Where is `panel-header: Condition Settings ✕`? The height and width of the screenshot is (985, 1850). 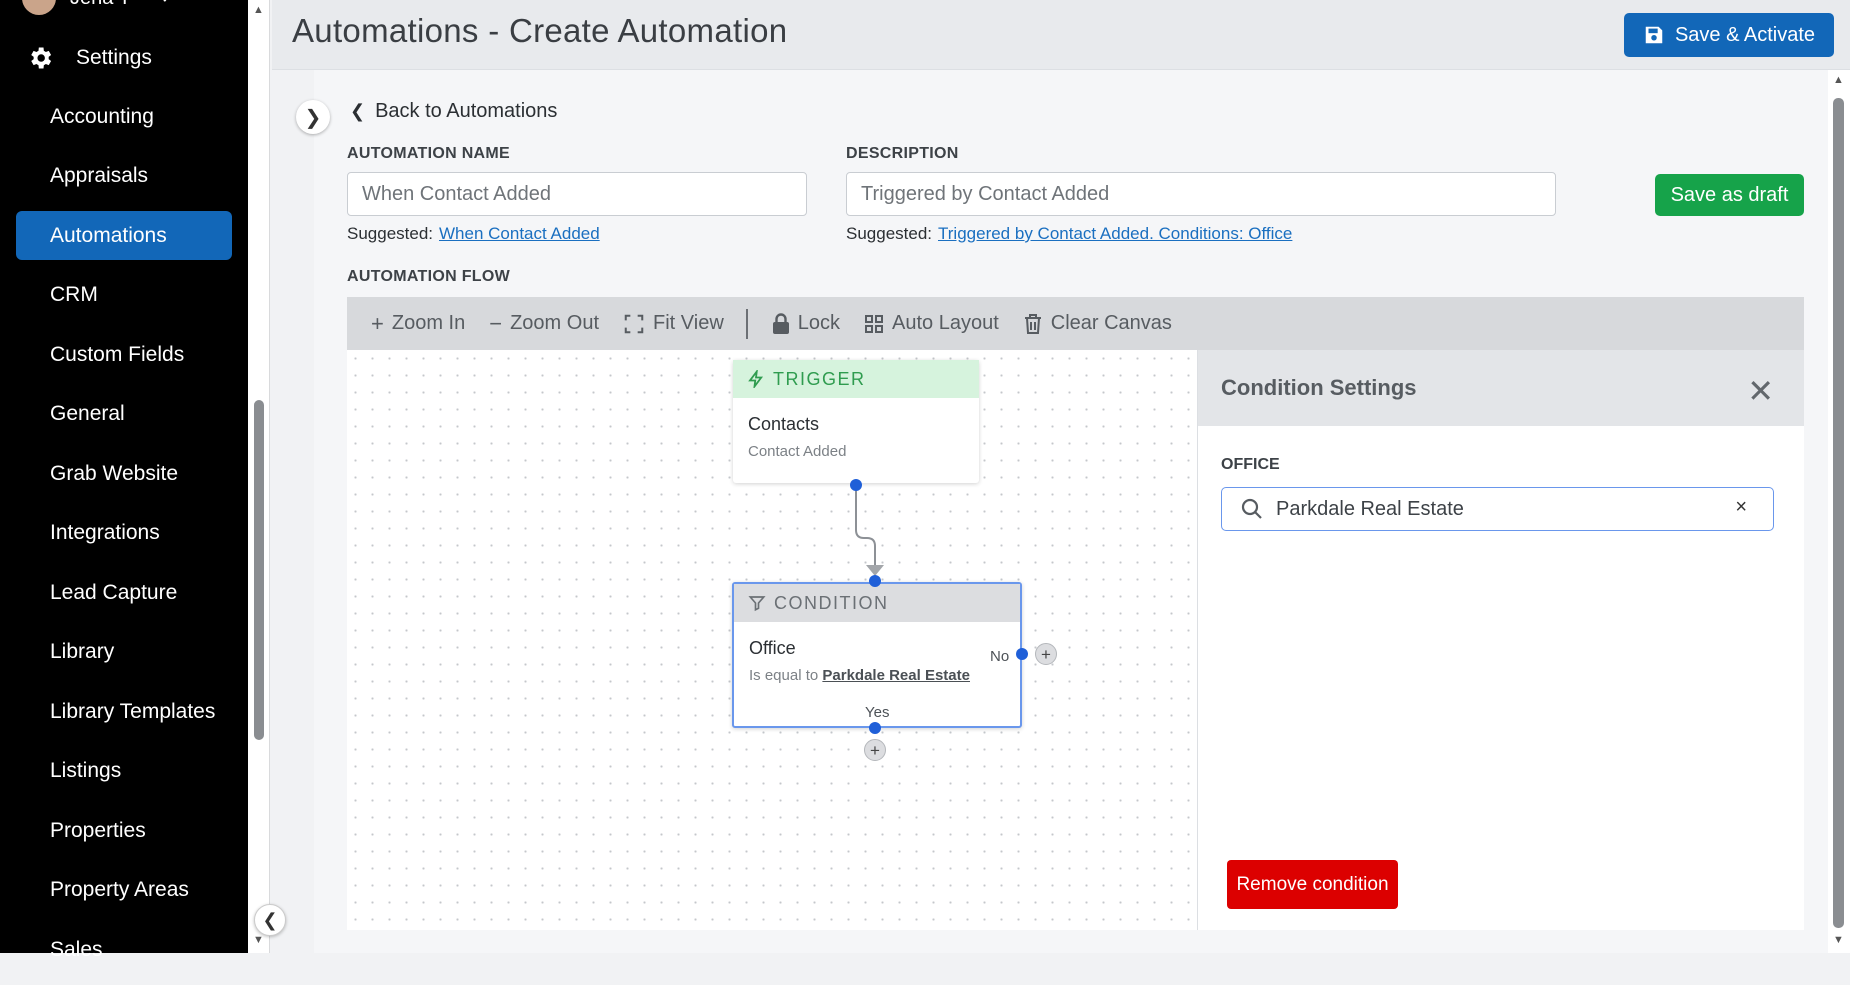
panel-header: Condition Settings ✕ is located at coordinates (1501, 388).